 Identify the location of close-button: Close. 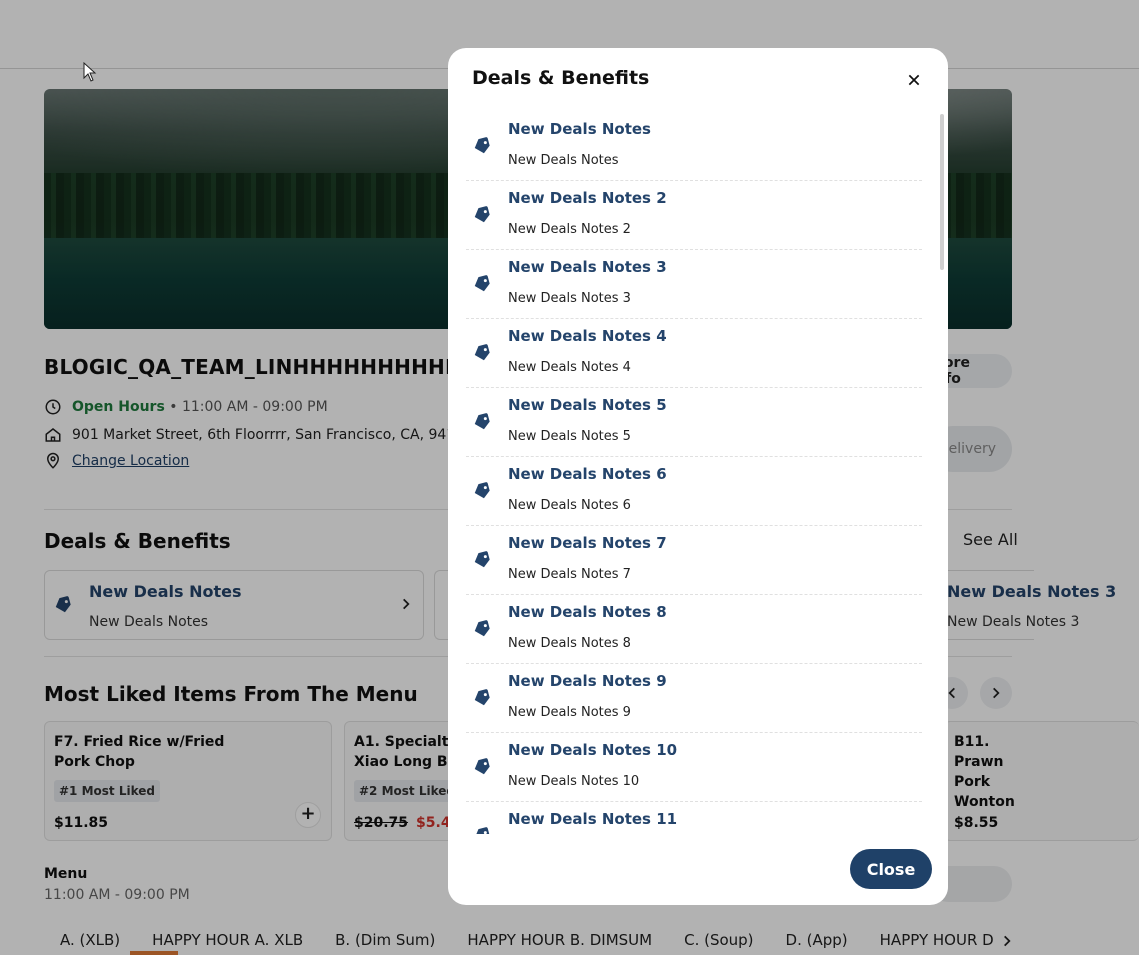
(891, 869).